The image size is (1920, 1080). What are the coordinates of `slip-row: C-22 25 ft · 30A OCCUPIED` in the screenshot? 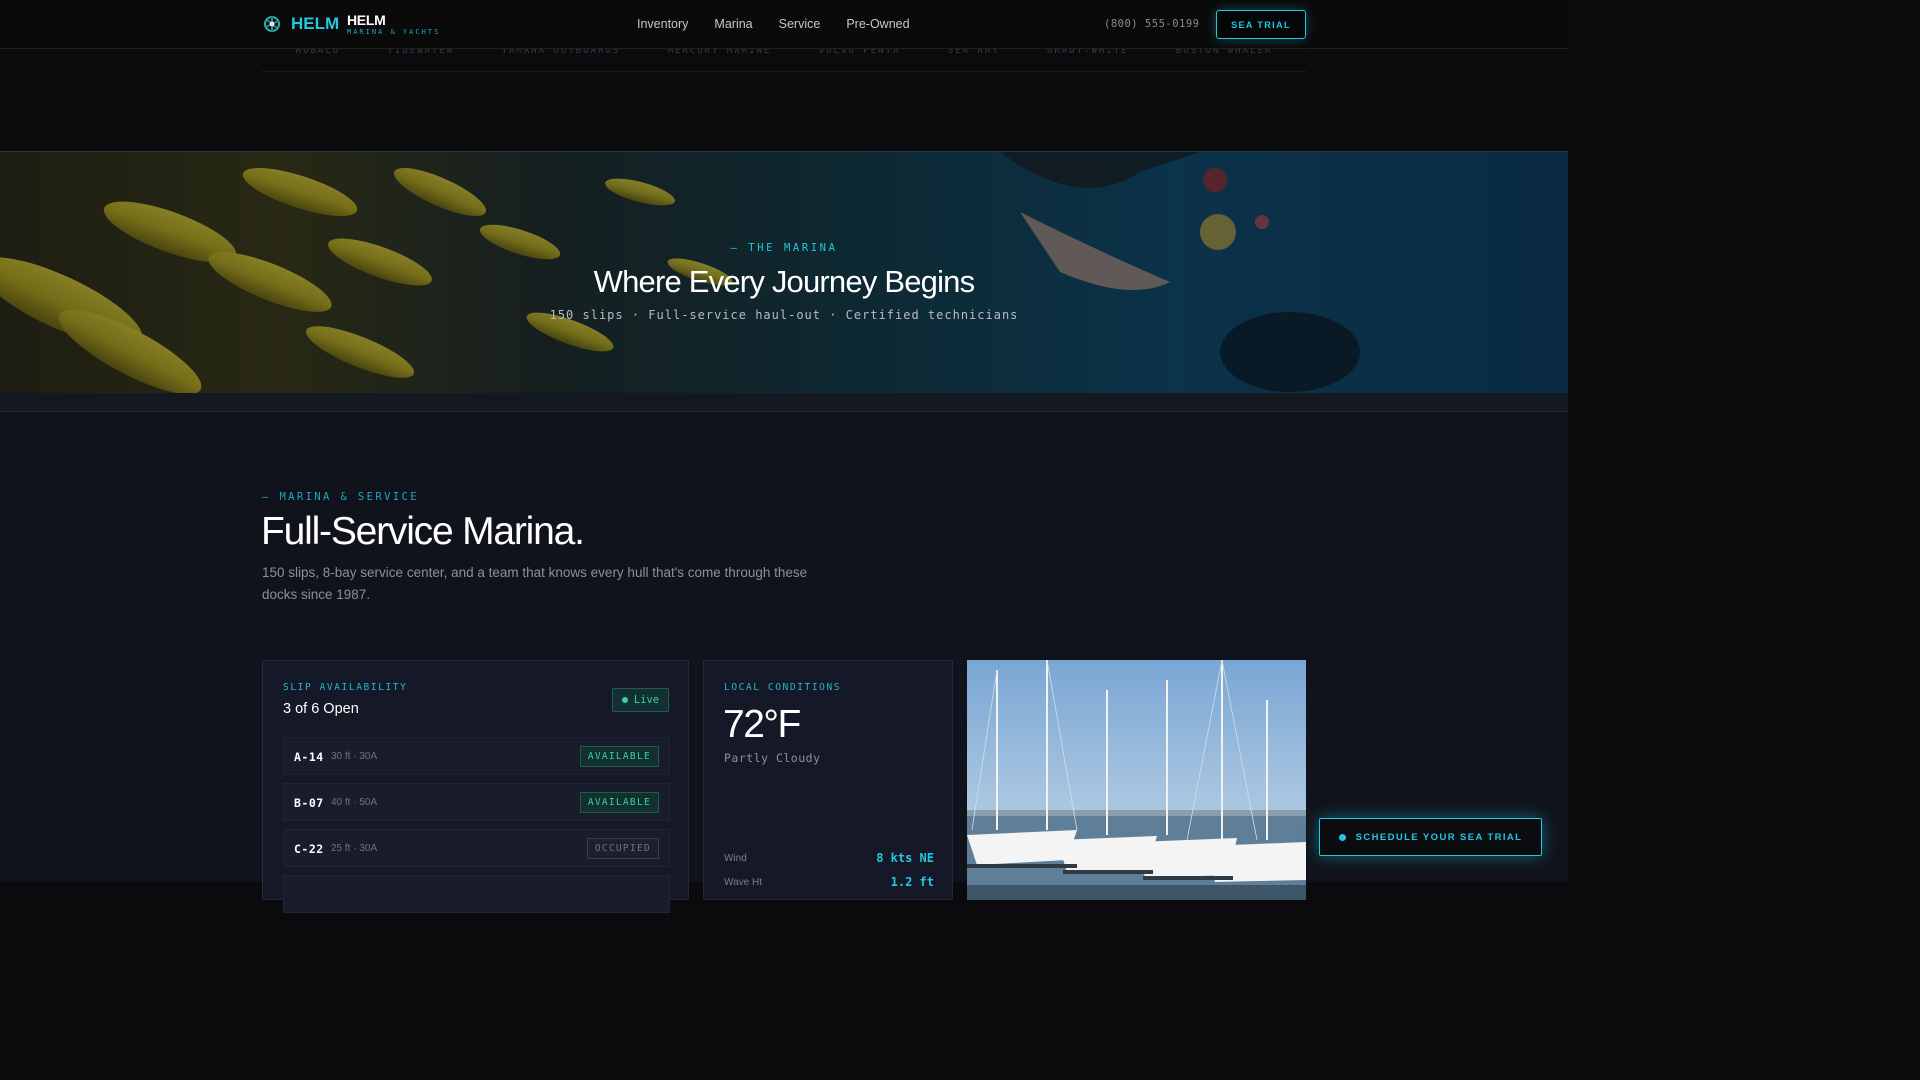 It's located at (476, 848).